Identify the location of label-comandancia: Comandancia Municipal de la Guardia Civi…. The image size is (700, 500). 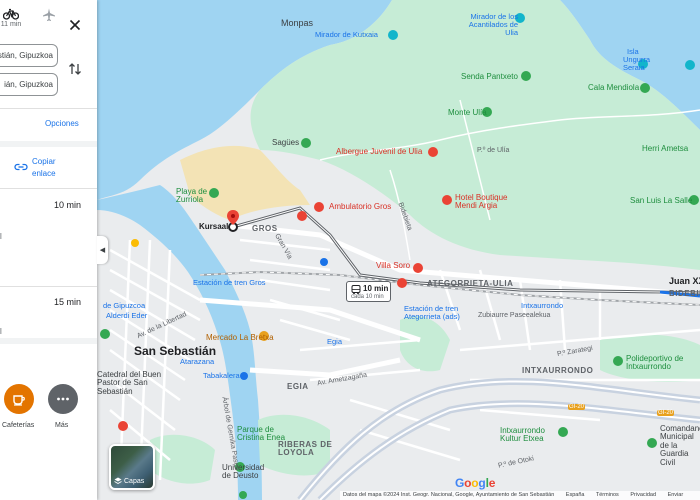
(680, 445).